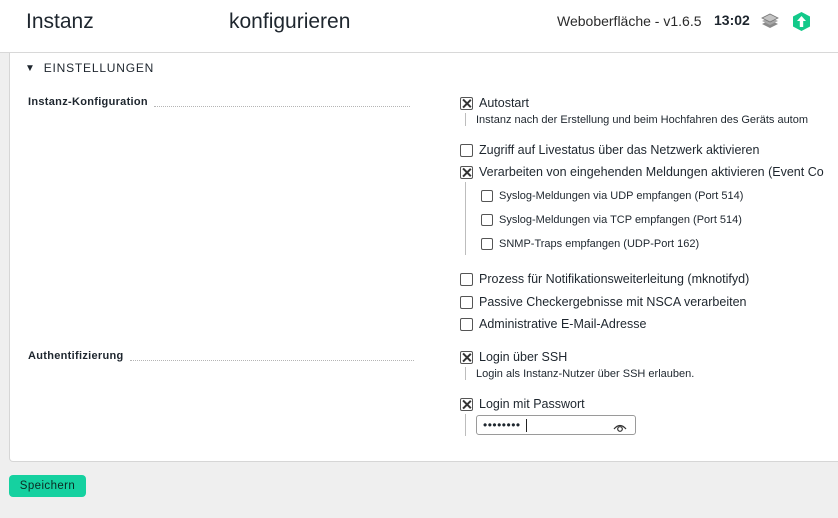 The height and width of the screenshot is (518, 838). What do you see at coordinates (629, 21) in the screenshot?
I see `version-info: Weboberfläche - v1.6.5` at bounding box center [629, 21].